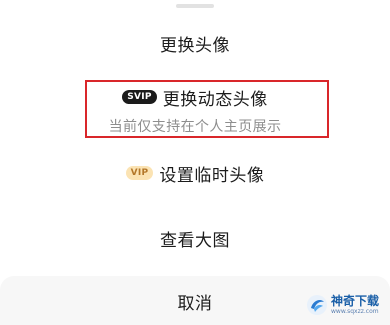 The image size is (390, 325). I want to click on view-large-image-option: 查看大图, so click(195, 238).